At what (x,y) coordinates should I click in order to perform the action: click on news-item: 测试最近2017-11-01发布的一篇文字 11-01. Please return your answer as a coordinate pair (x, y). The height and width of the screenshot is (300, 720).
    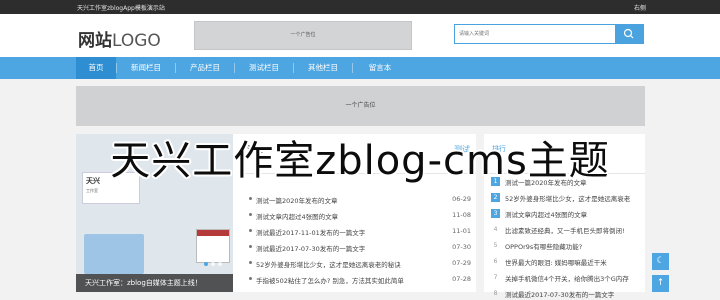
    Looking at the image, I should click on (358, 232).